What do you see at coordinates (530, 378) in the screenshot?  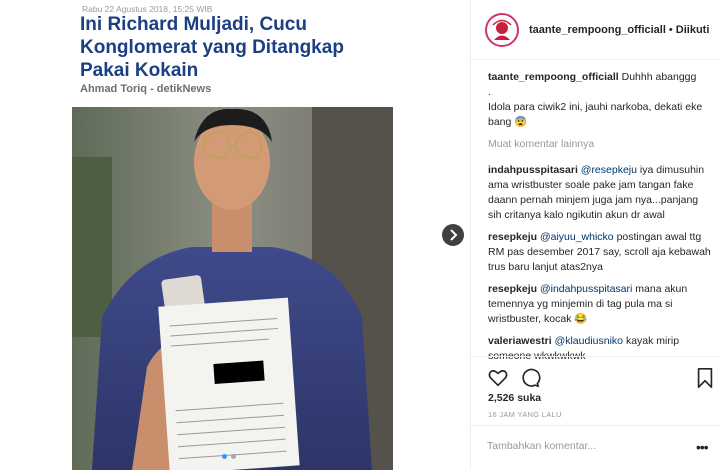 I see `comment-icon` at bounding box center [530, 378].